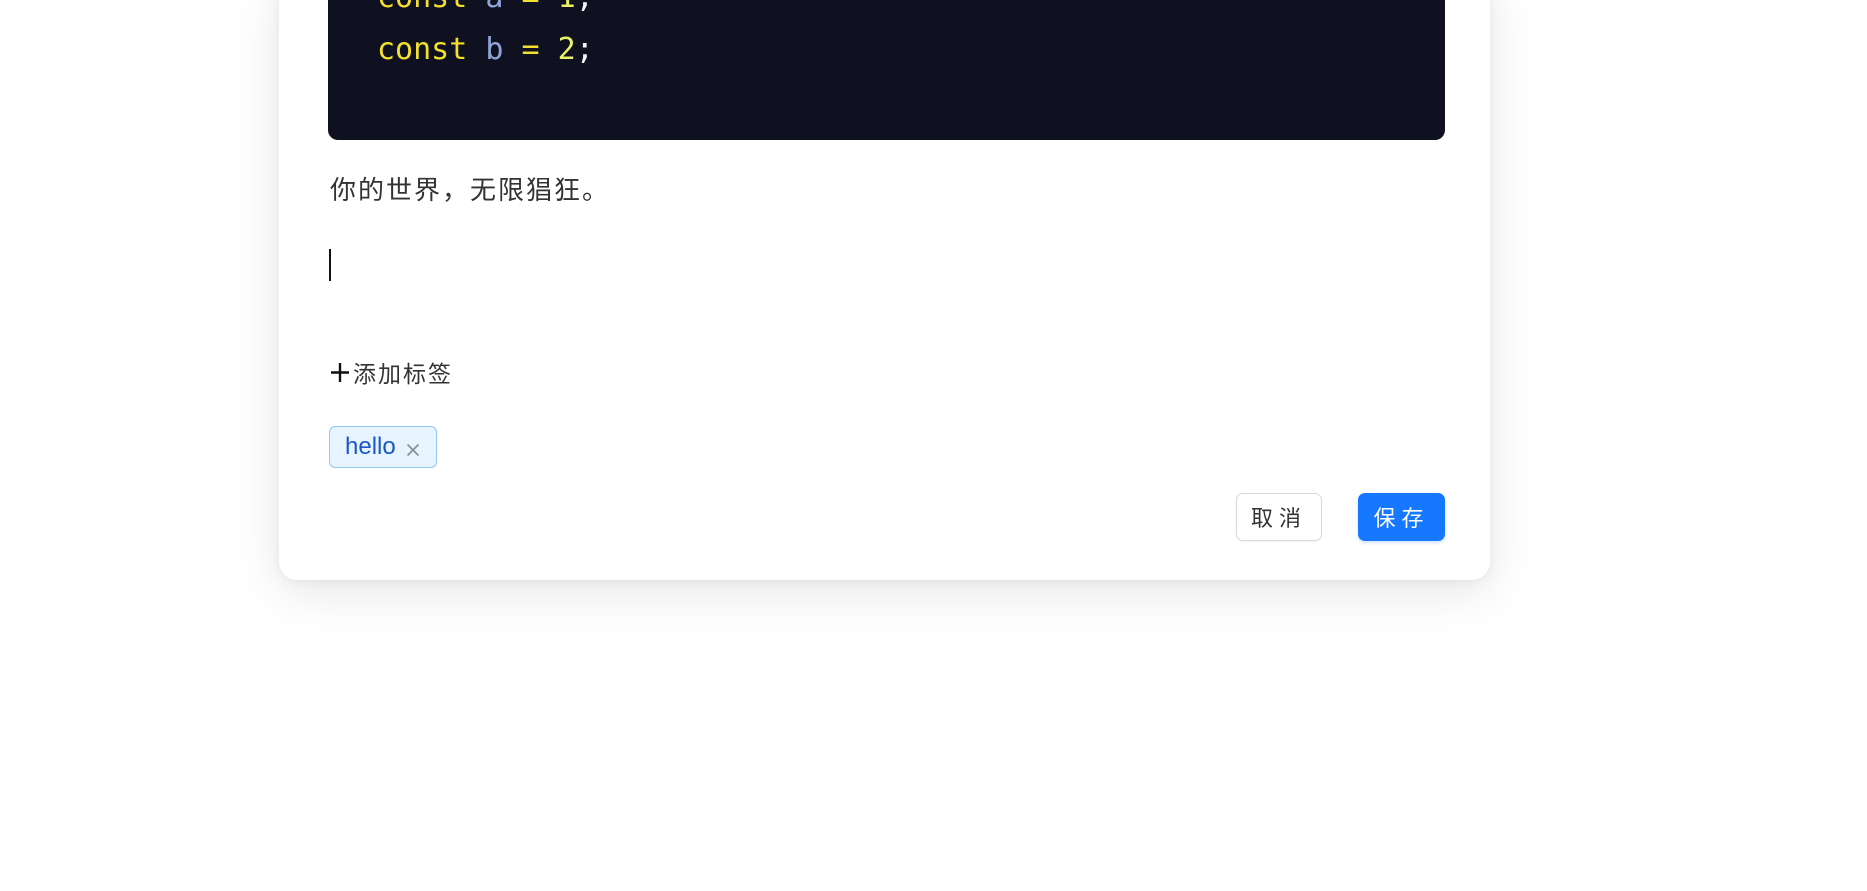 The height and width of the screenshot is (891, 1867). Describe the element at coordinates (494, 7) in the screenshot. I see `code-variable: a` at that location.